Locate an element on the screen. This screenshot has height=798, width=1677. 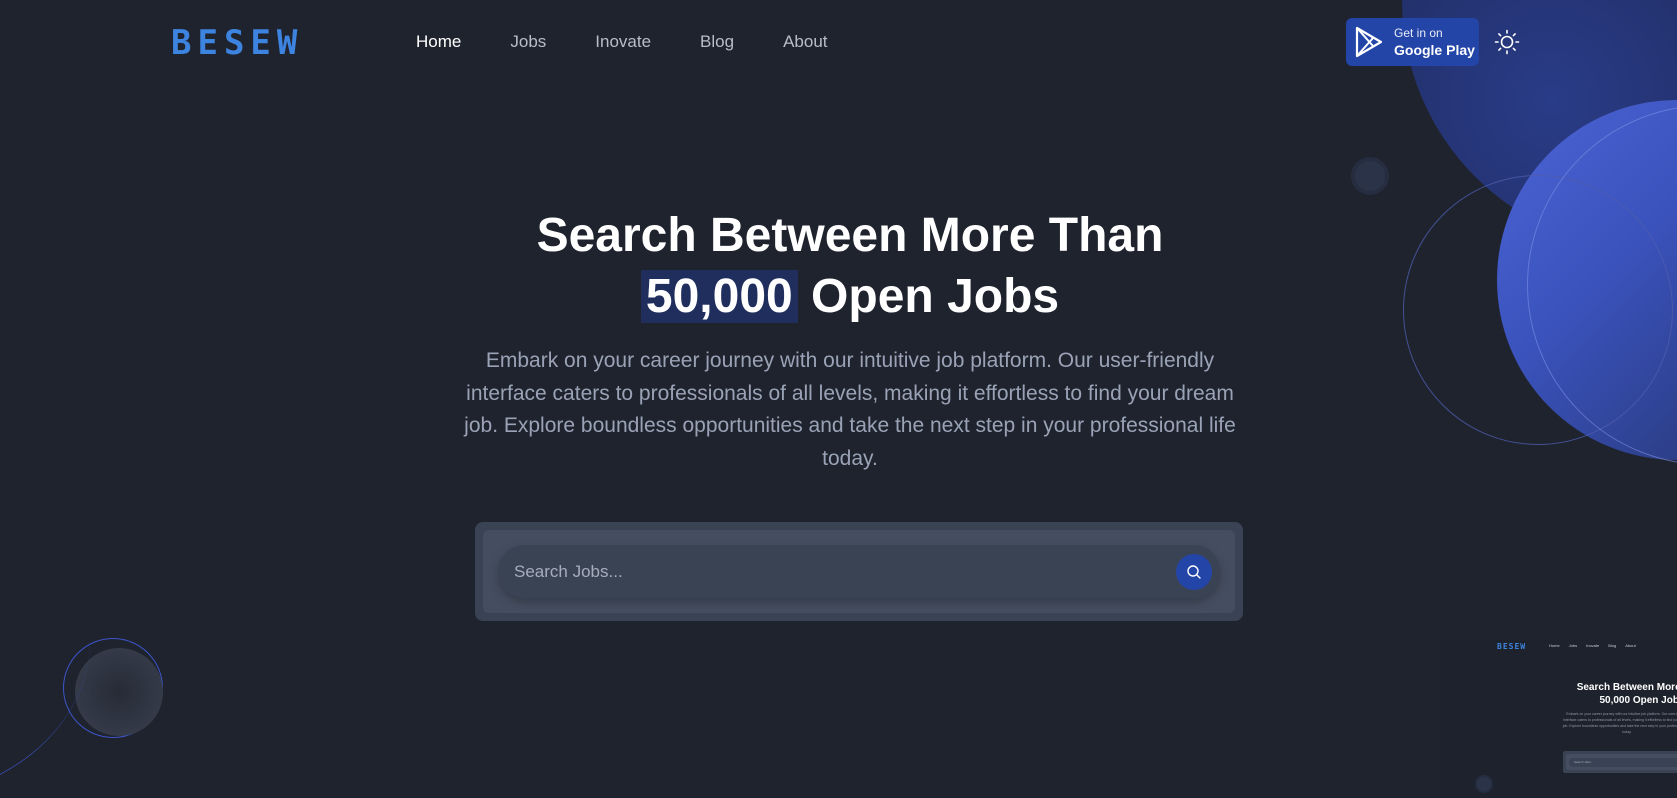
main-nav: Home Jobs Inovate Blog About is located at coordinates (622, 42).